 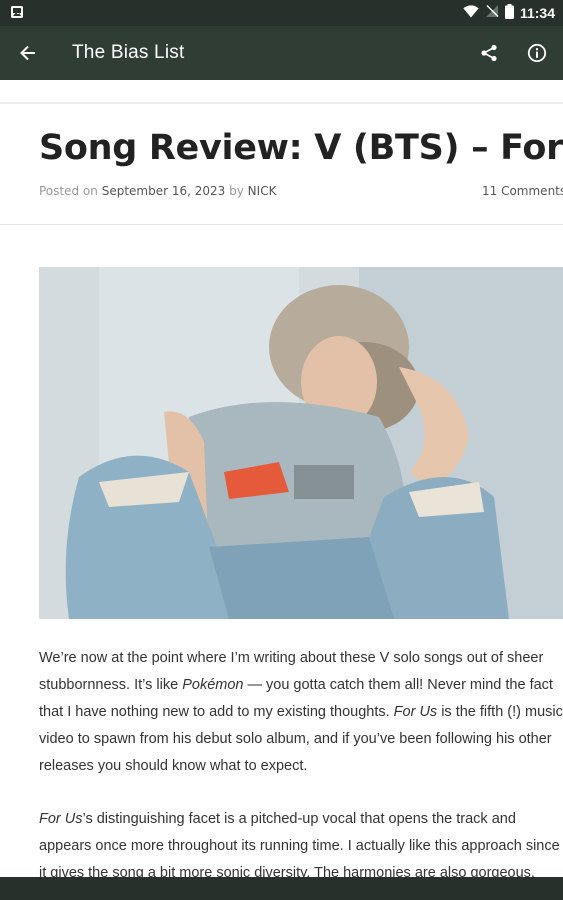 I want to click on post-meta: Posted on September 16, 2023 by NICK, so click(x=157, y=191).